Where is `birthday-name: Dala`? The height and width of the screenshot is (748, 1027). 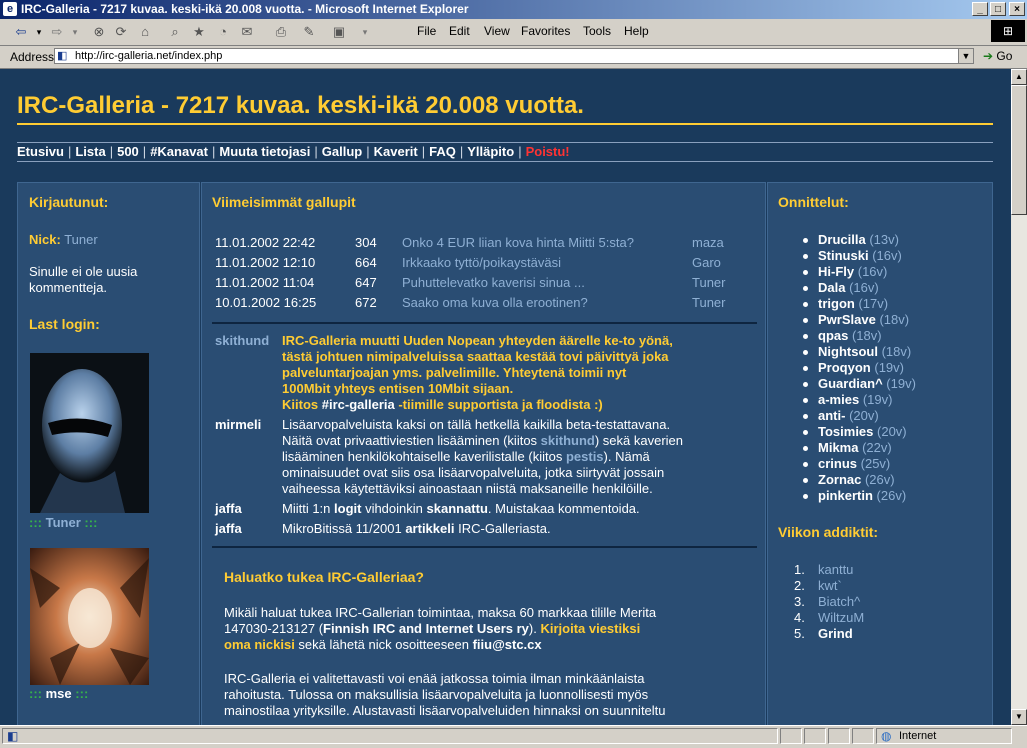 birthday-name: Dala is located at coordinates (831, 287).